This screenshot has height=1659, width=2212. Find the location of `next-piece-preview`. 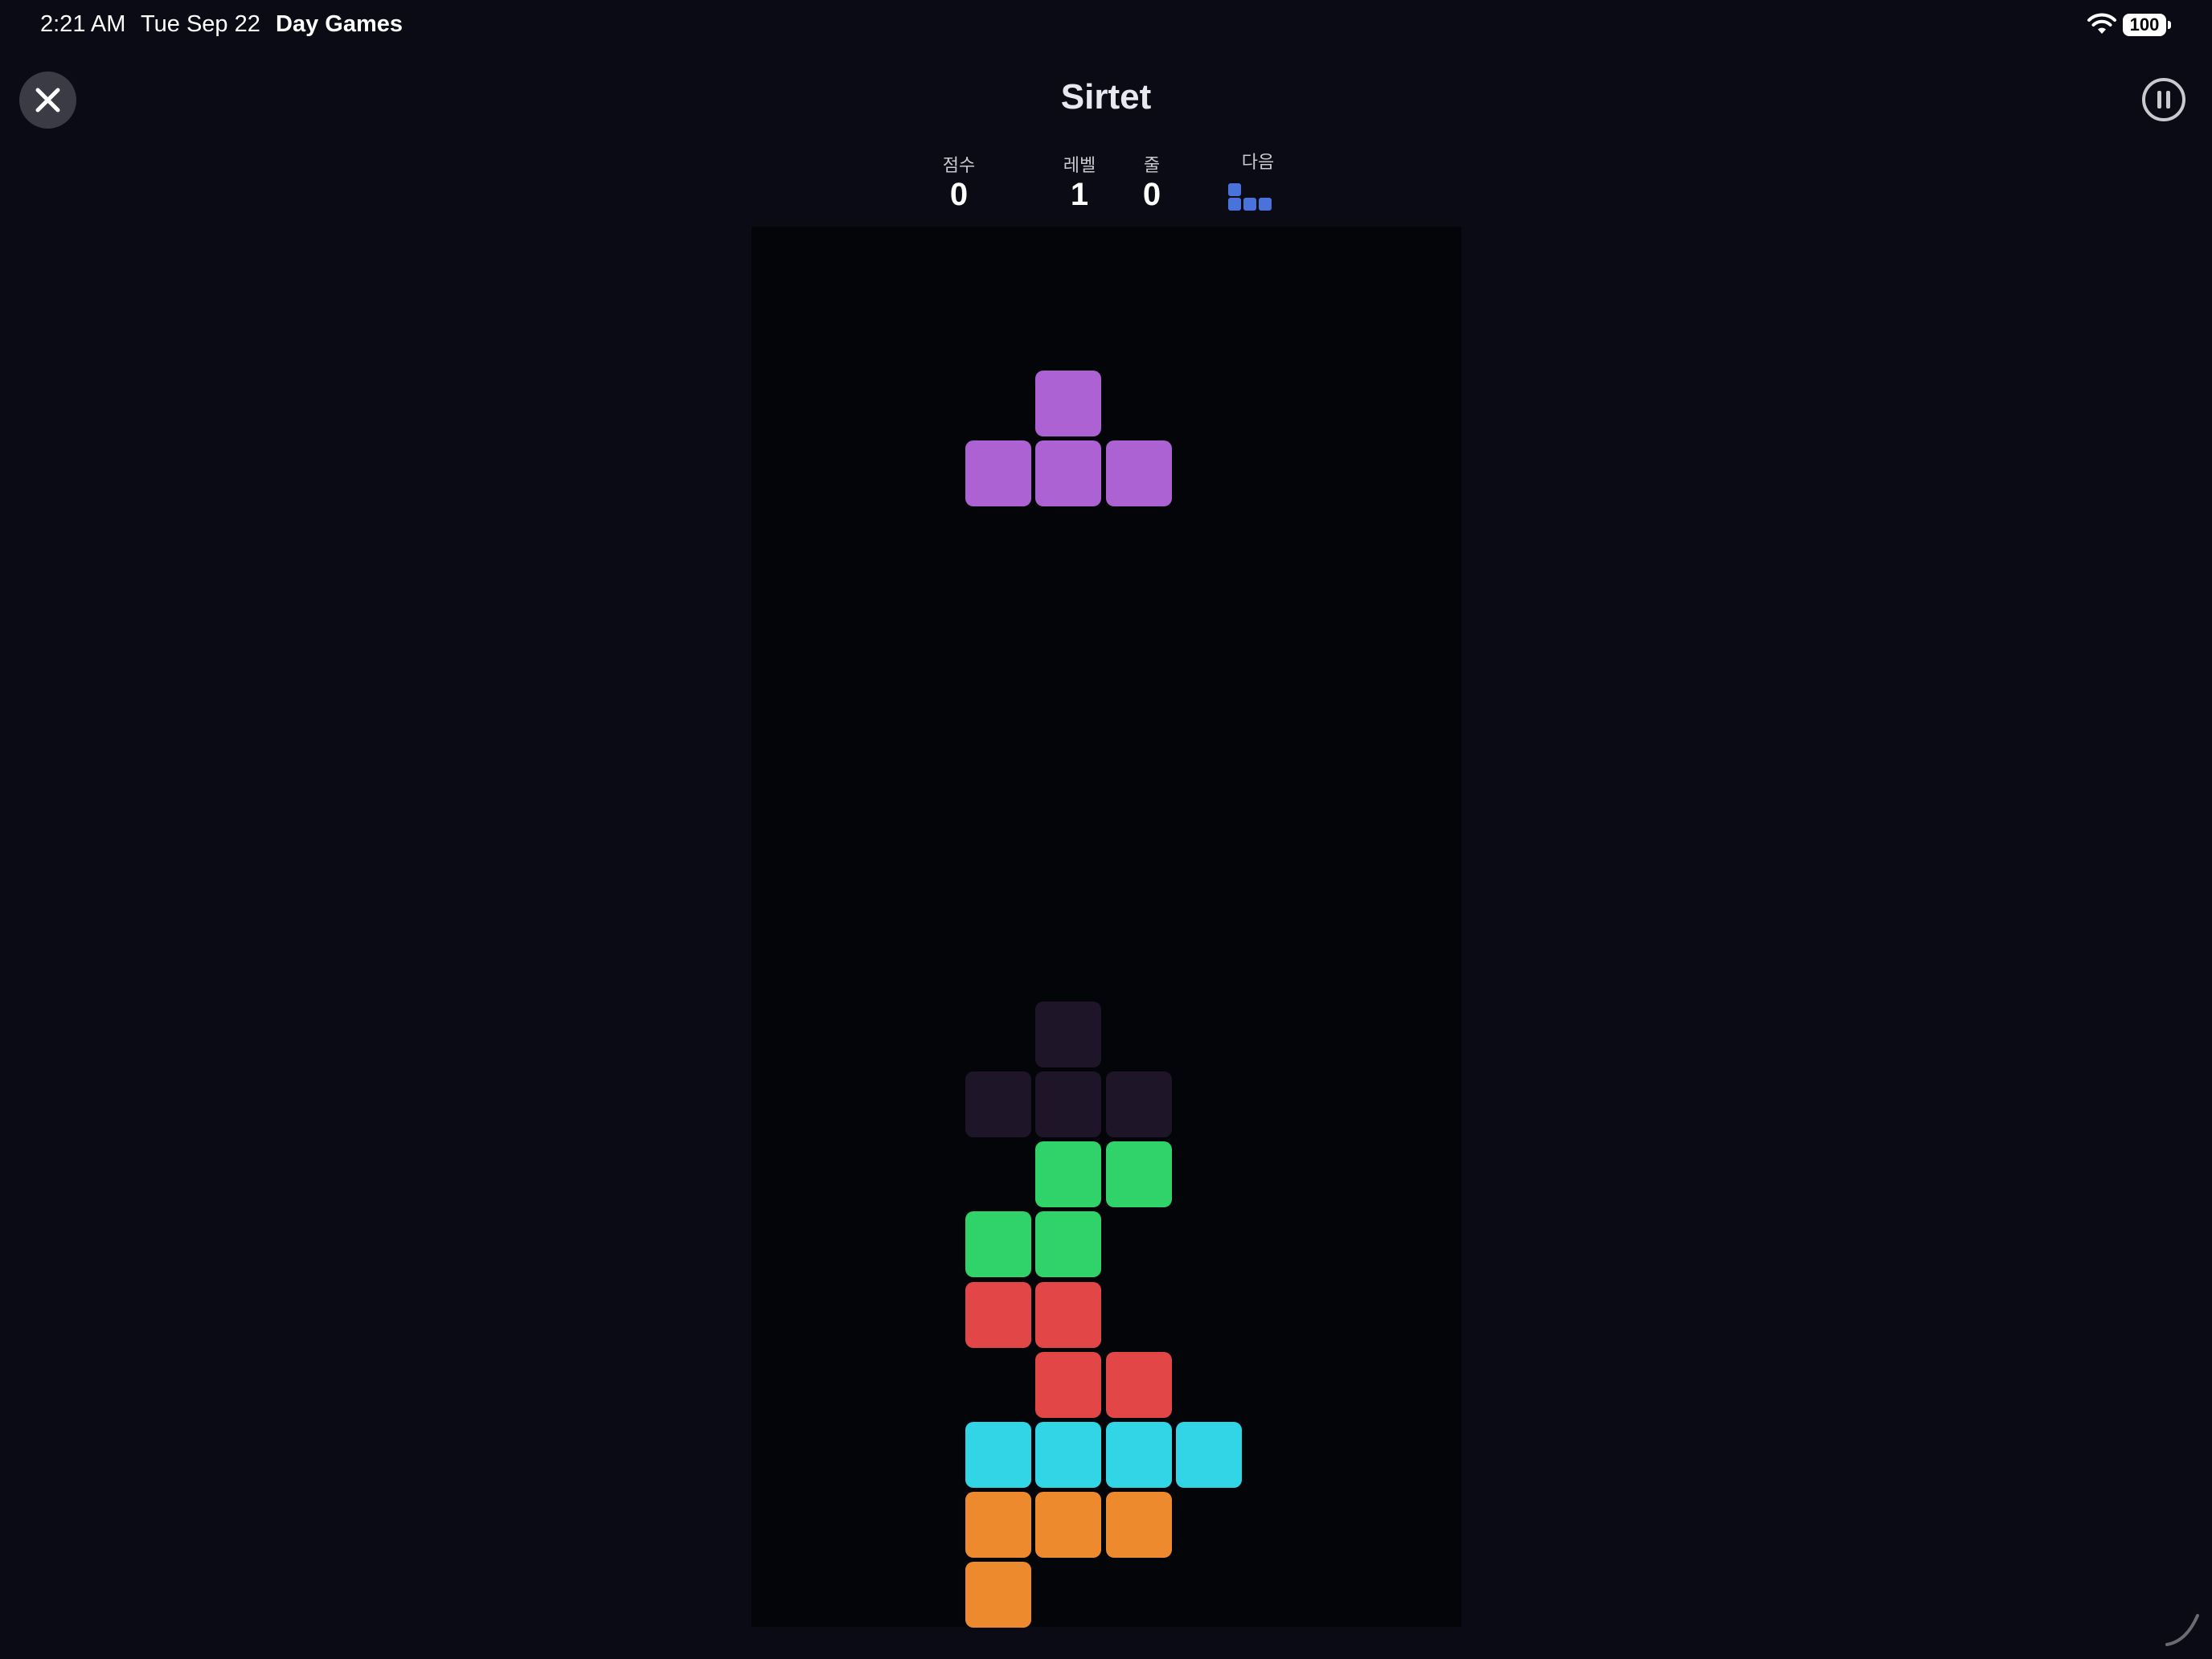

next-piece-preview is located at coordinates (1251, 198).